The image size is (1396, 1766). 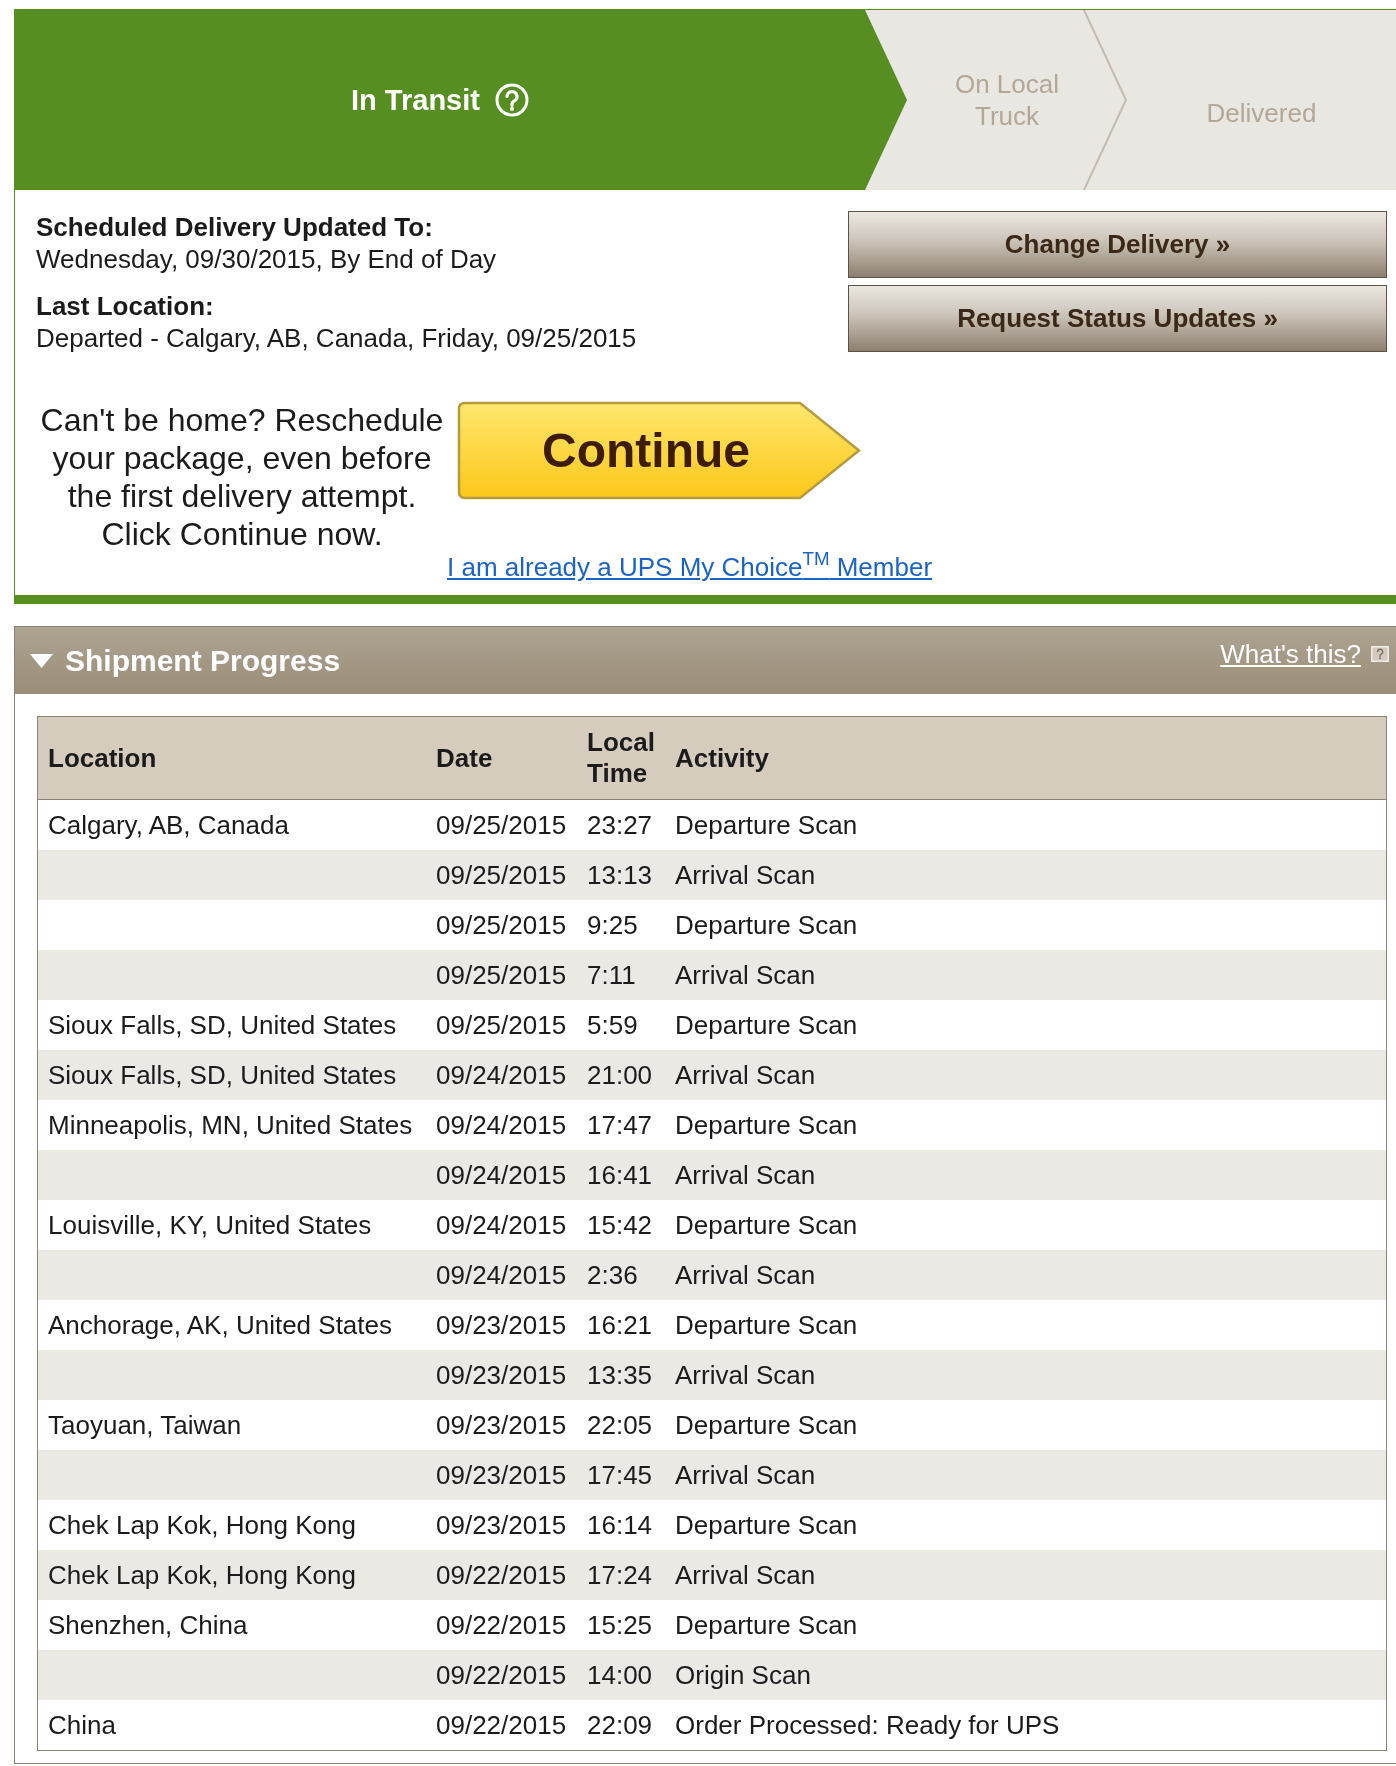 What do you see at coordinates (612, 1025) in the screenshot?
I see `table-cell-text: 5:59` at bounding box center [612, 1025].